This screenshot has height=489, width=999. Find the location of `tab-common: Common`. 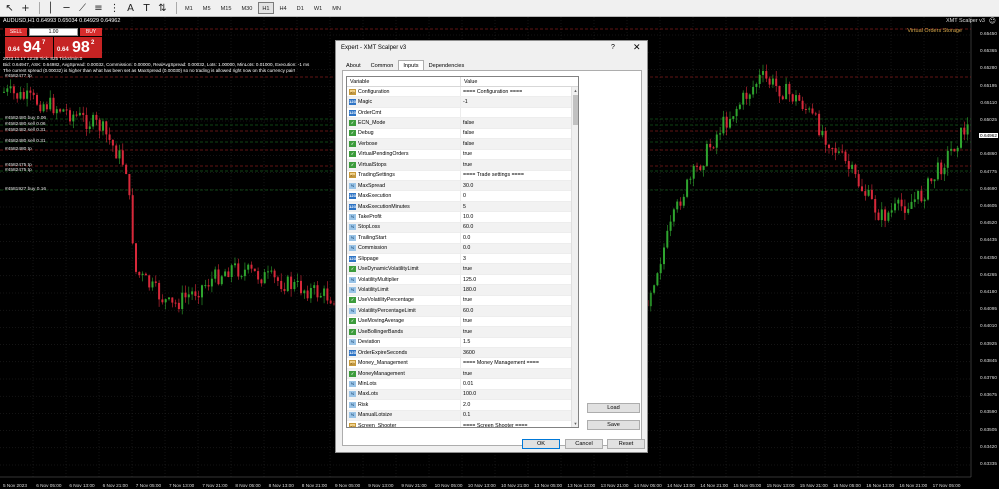

tab-common: Common is located at coordinates (382, 65).